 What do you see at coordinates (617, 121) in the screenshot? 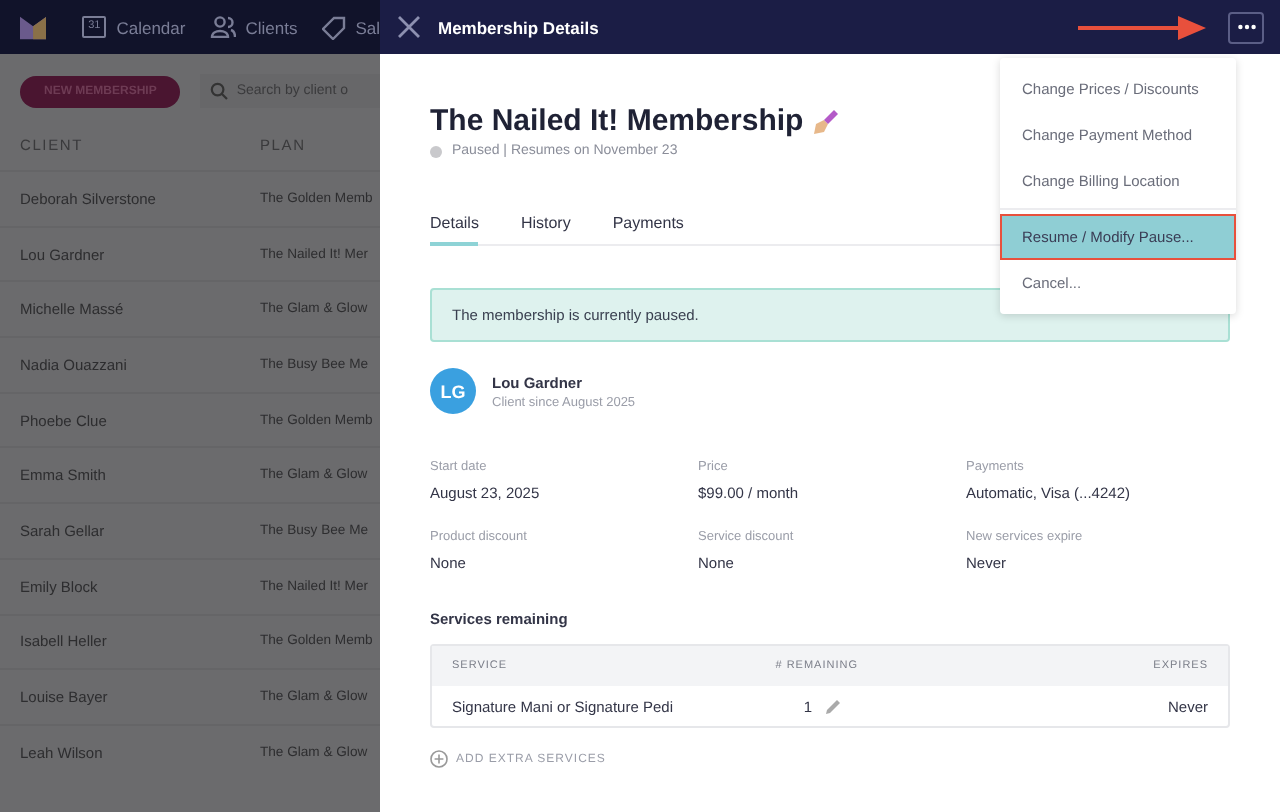
I see `membership-title: The Nailed It! Membership` at bounding box center [617, 121].